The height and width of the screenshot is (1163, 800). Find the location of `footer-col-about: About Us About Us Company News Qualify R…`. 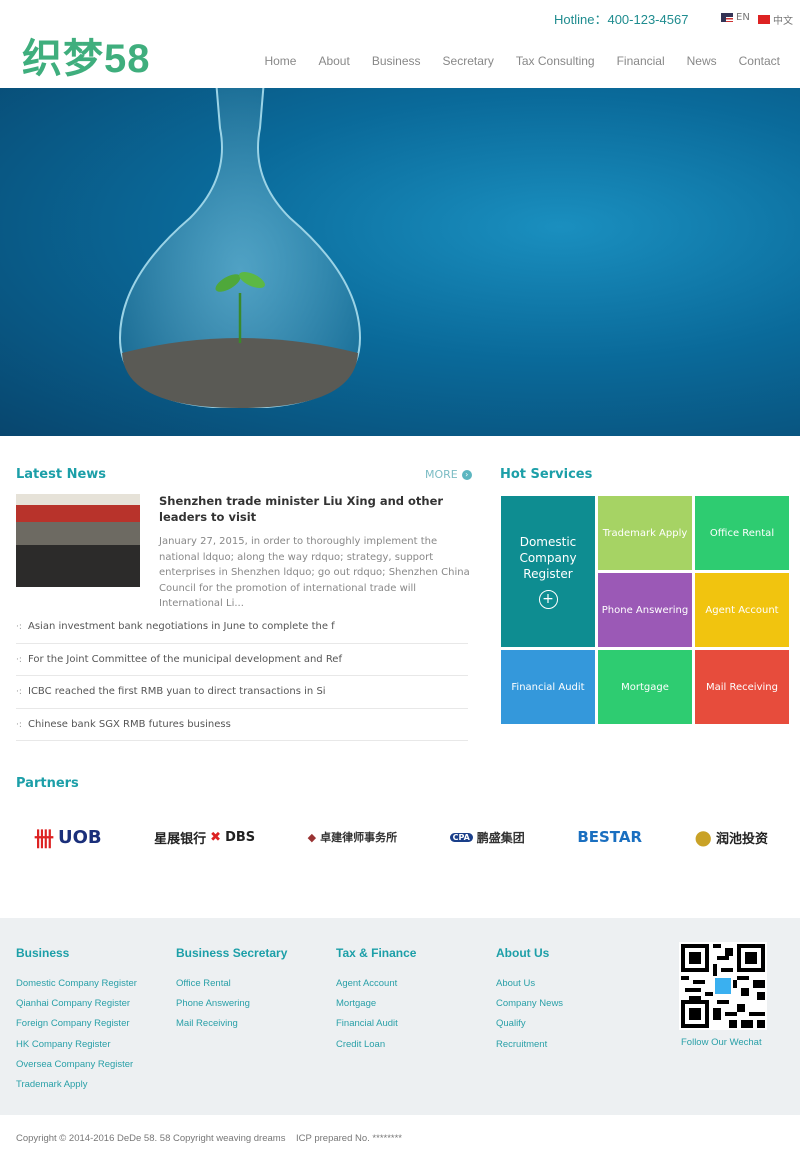

footer-col-about: About Us About Us Company News Qualify R… is located at coordinates (529, 1000).